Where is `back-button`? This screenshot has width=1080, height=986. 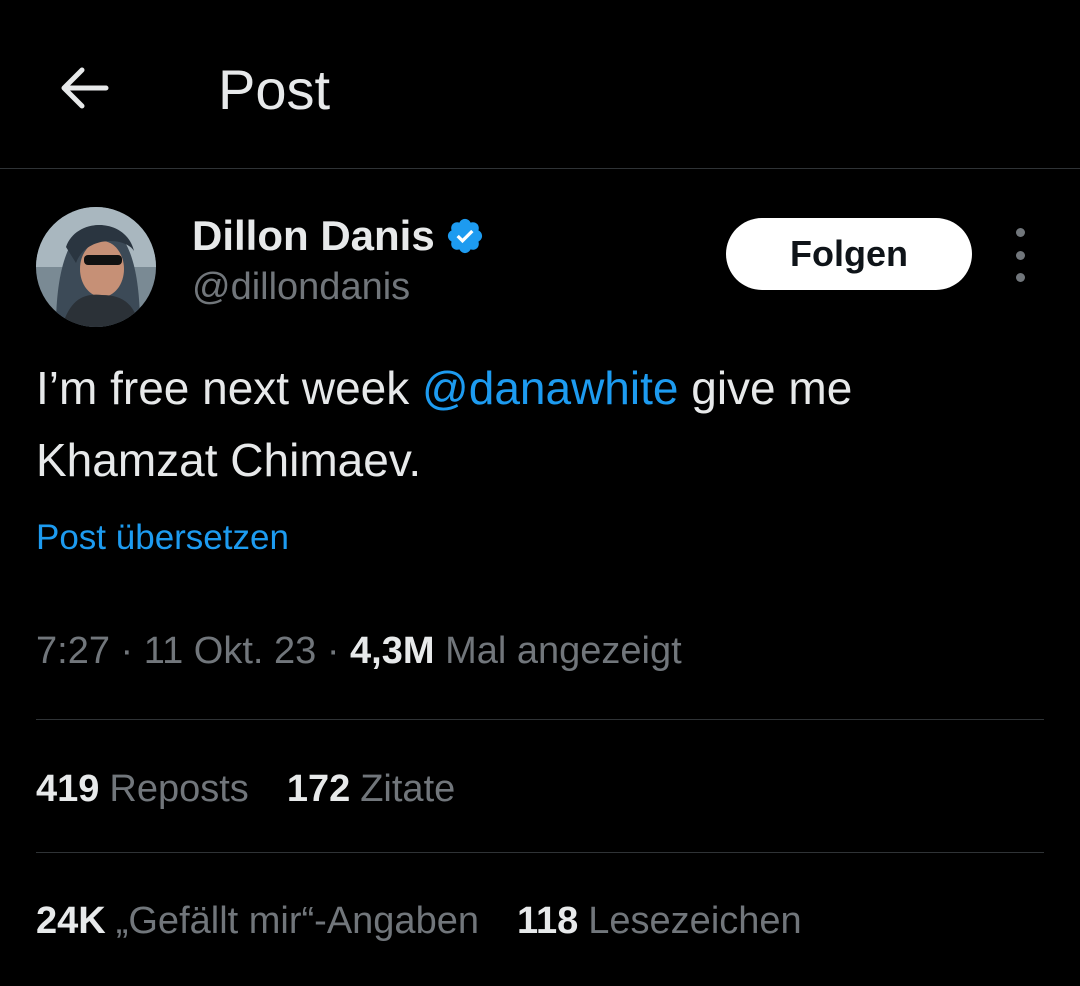
back-button is located at coordinates (84, 88).